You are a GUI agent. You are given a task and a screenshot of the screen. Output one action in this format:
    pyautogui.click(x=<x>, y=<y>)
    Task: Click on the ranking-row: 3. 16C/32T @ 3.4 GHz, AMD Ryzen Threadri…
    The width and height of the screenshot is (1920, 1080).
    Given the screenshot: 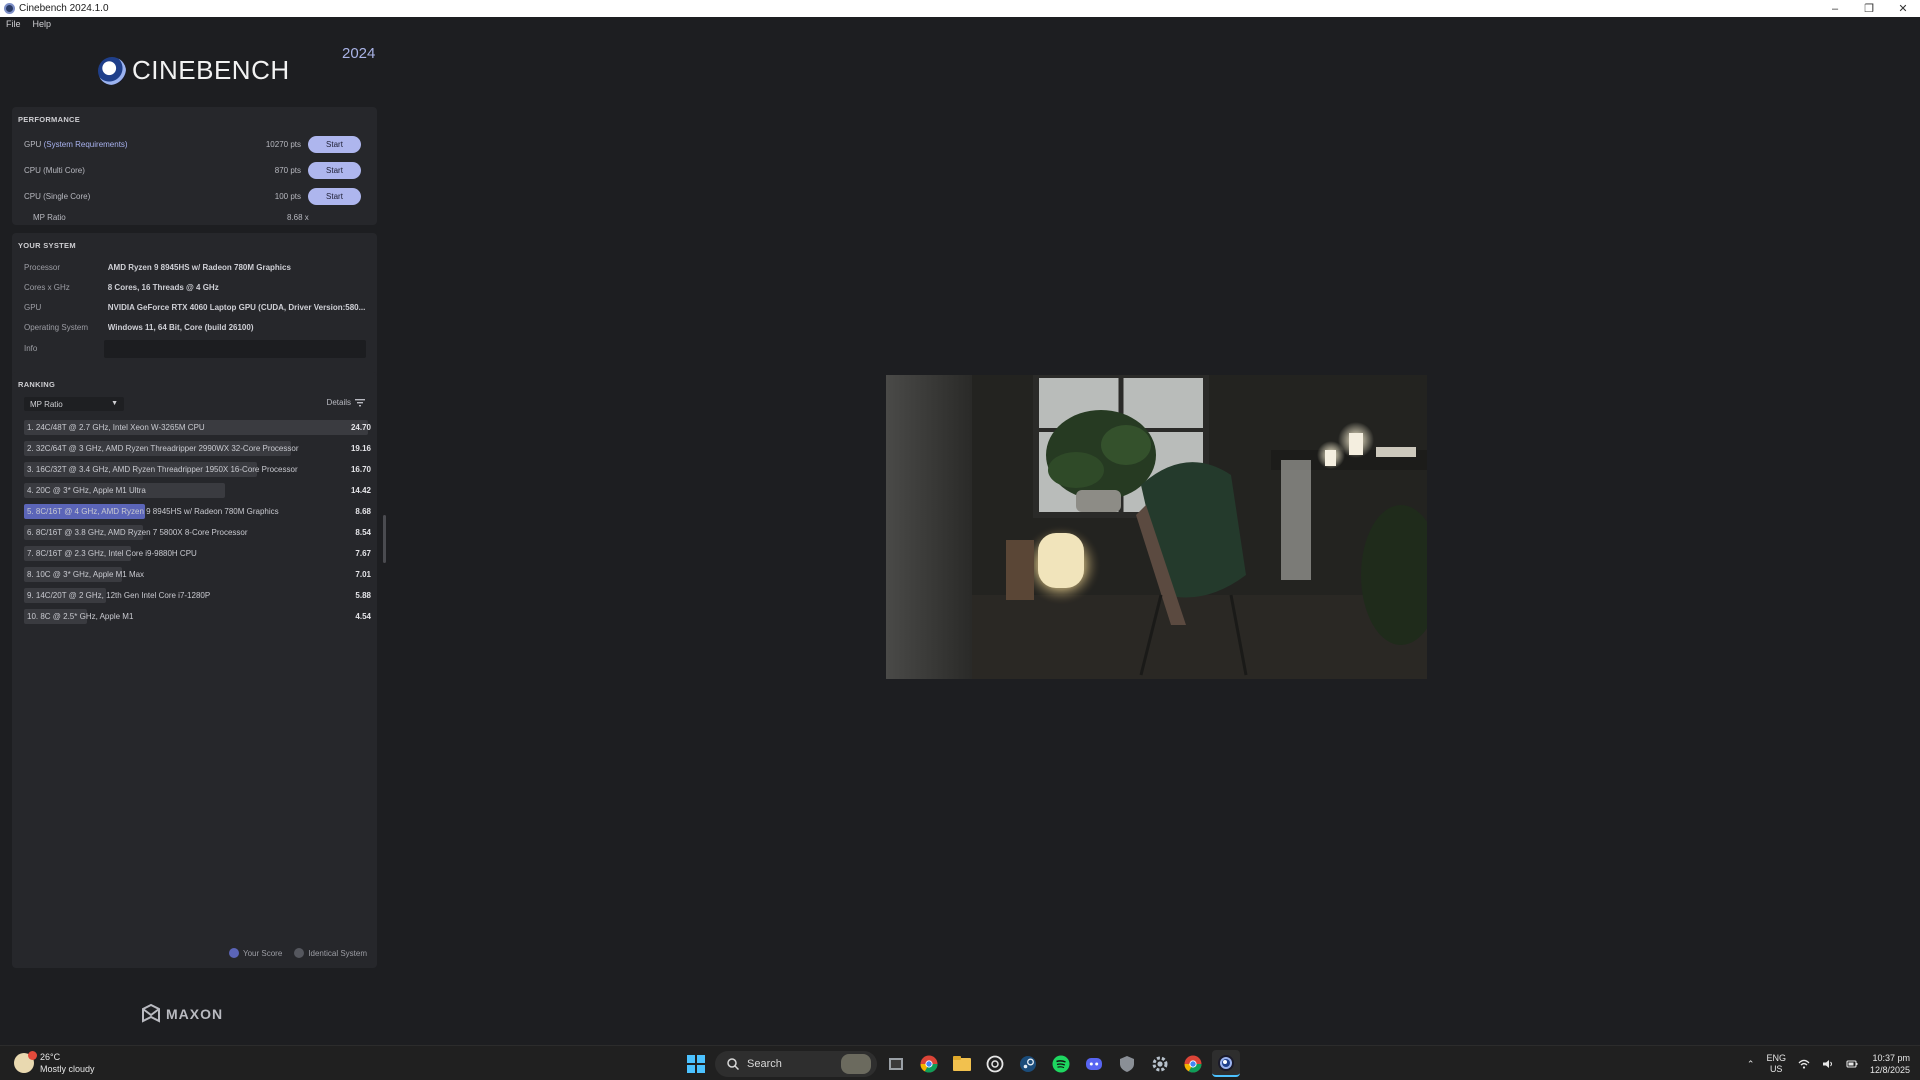 What is the action you would take?
    pyautogui.click(x=202, y=469)
    